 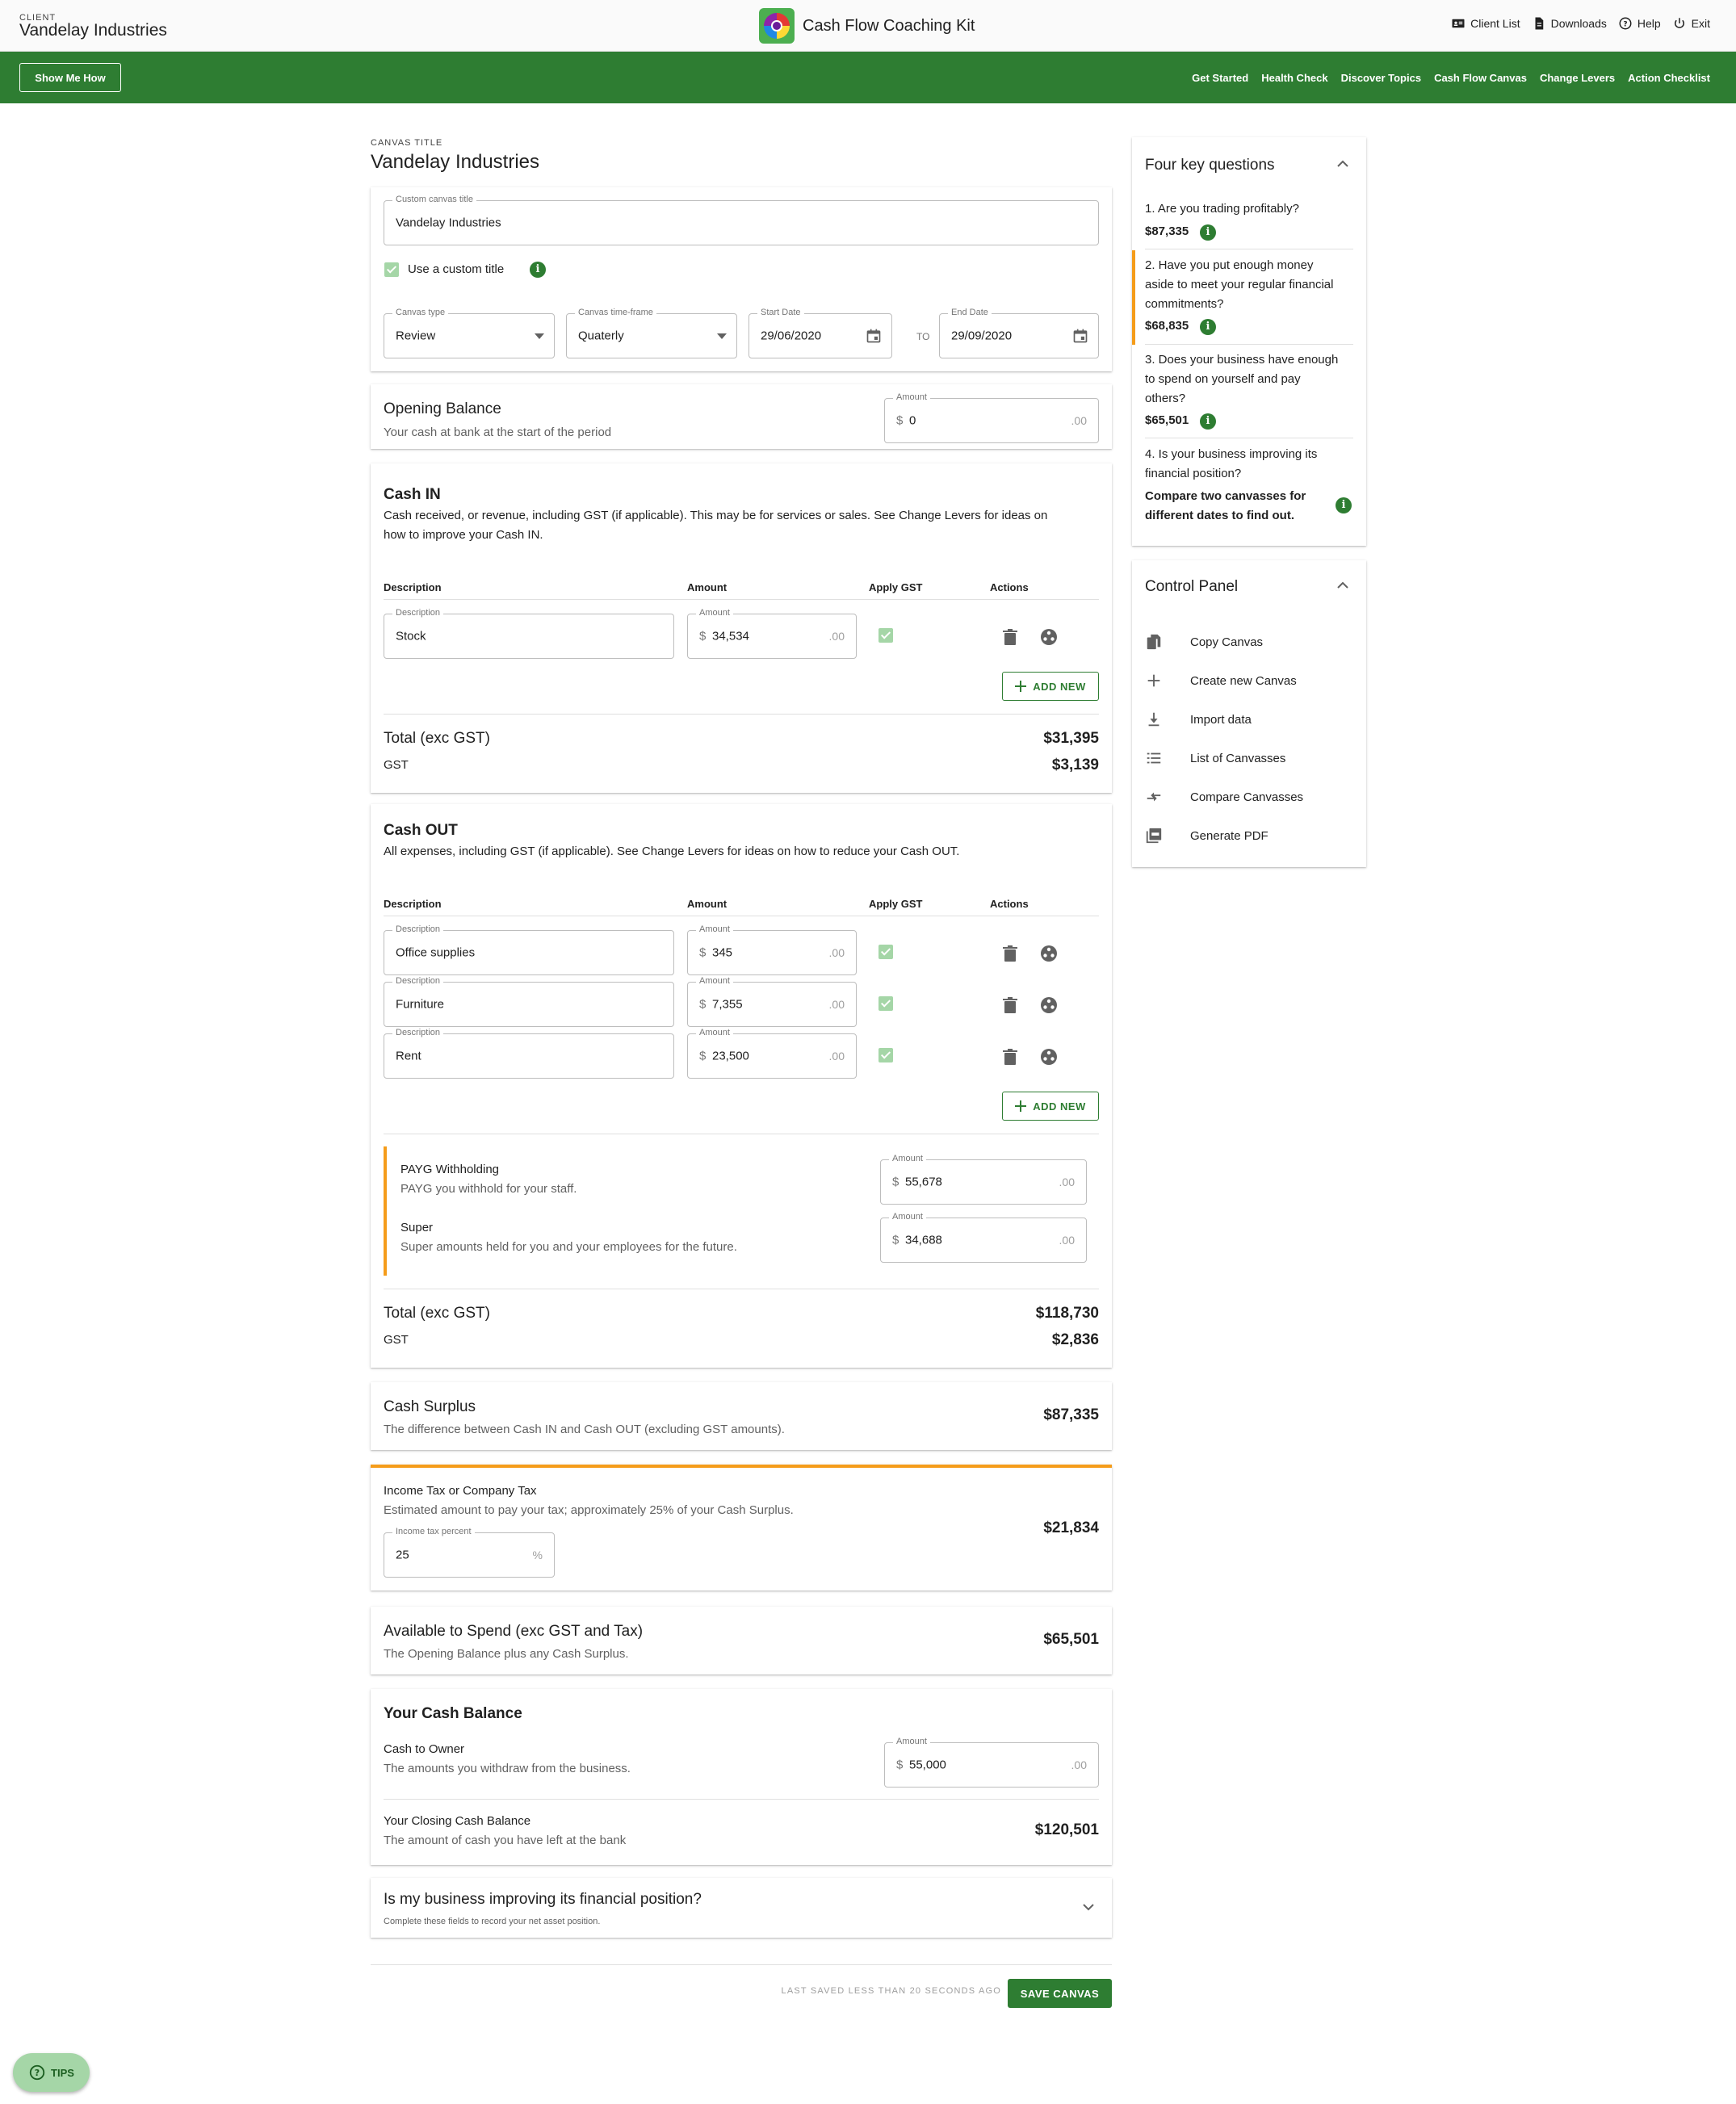 I want to click on chevron-down-icon, so click(x=1088, y=1907).